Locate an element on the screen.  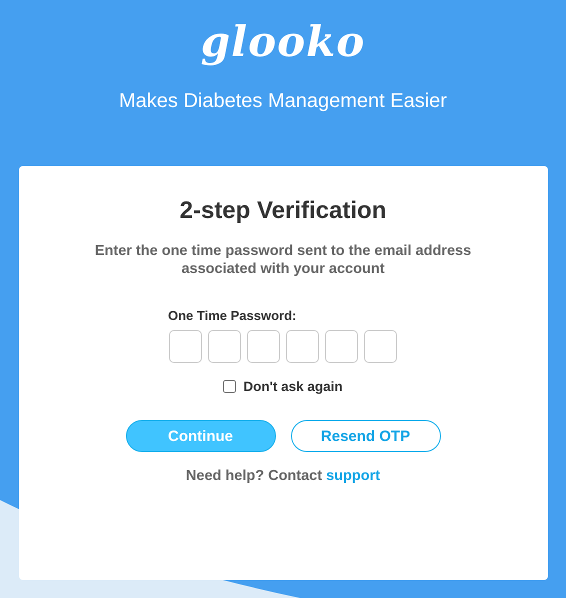
logo: glooko is located at coordinates (283, 42).